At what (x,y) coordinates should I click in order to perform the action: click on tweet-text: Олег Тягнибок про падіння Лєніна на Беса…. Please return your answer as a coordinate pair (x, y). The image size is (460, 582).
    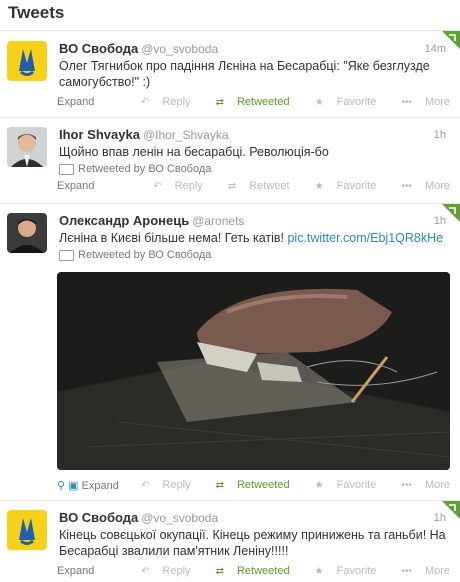
    Looking at the image, I should click on (244, 74).